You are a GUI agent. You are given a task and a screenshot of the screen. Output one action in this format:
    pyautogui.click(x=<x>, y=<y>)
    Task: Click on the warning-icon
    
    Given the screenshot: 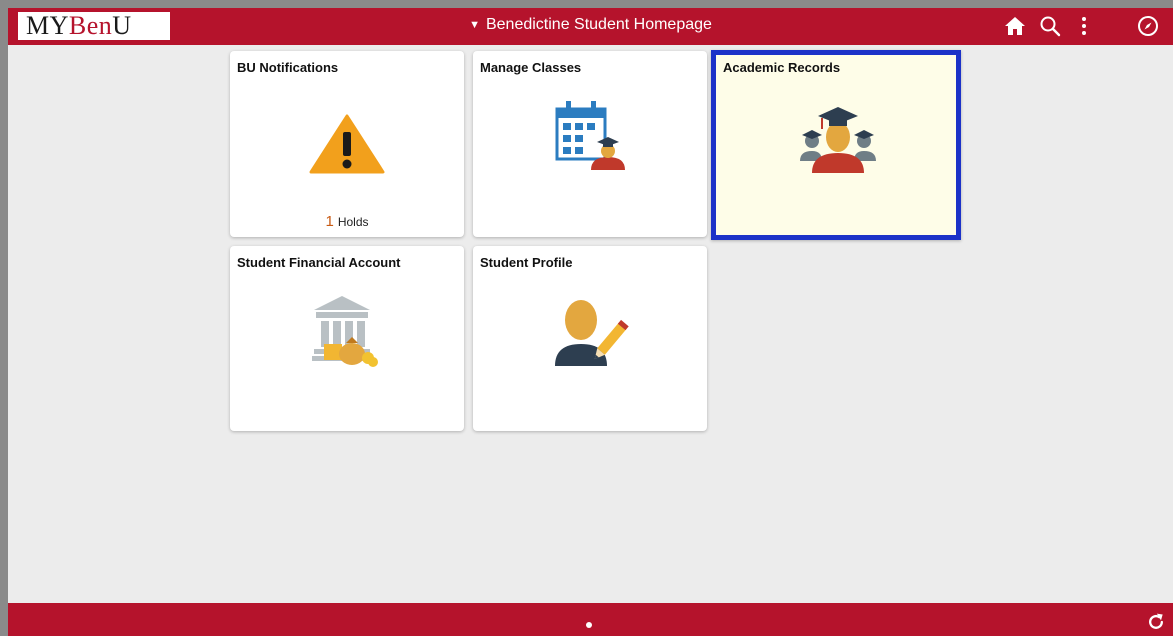 What is the action you would take?
    pyautogui.click(x=347, y=144)
    